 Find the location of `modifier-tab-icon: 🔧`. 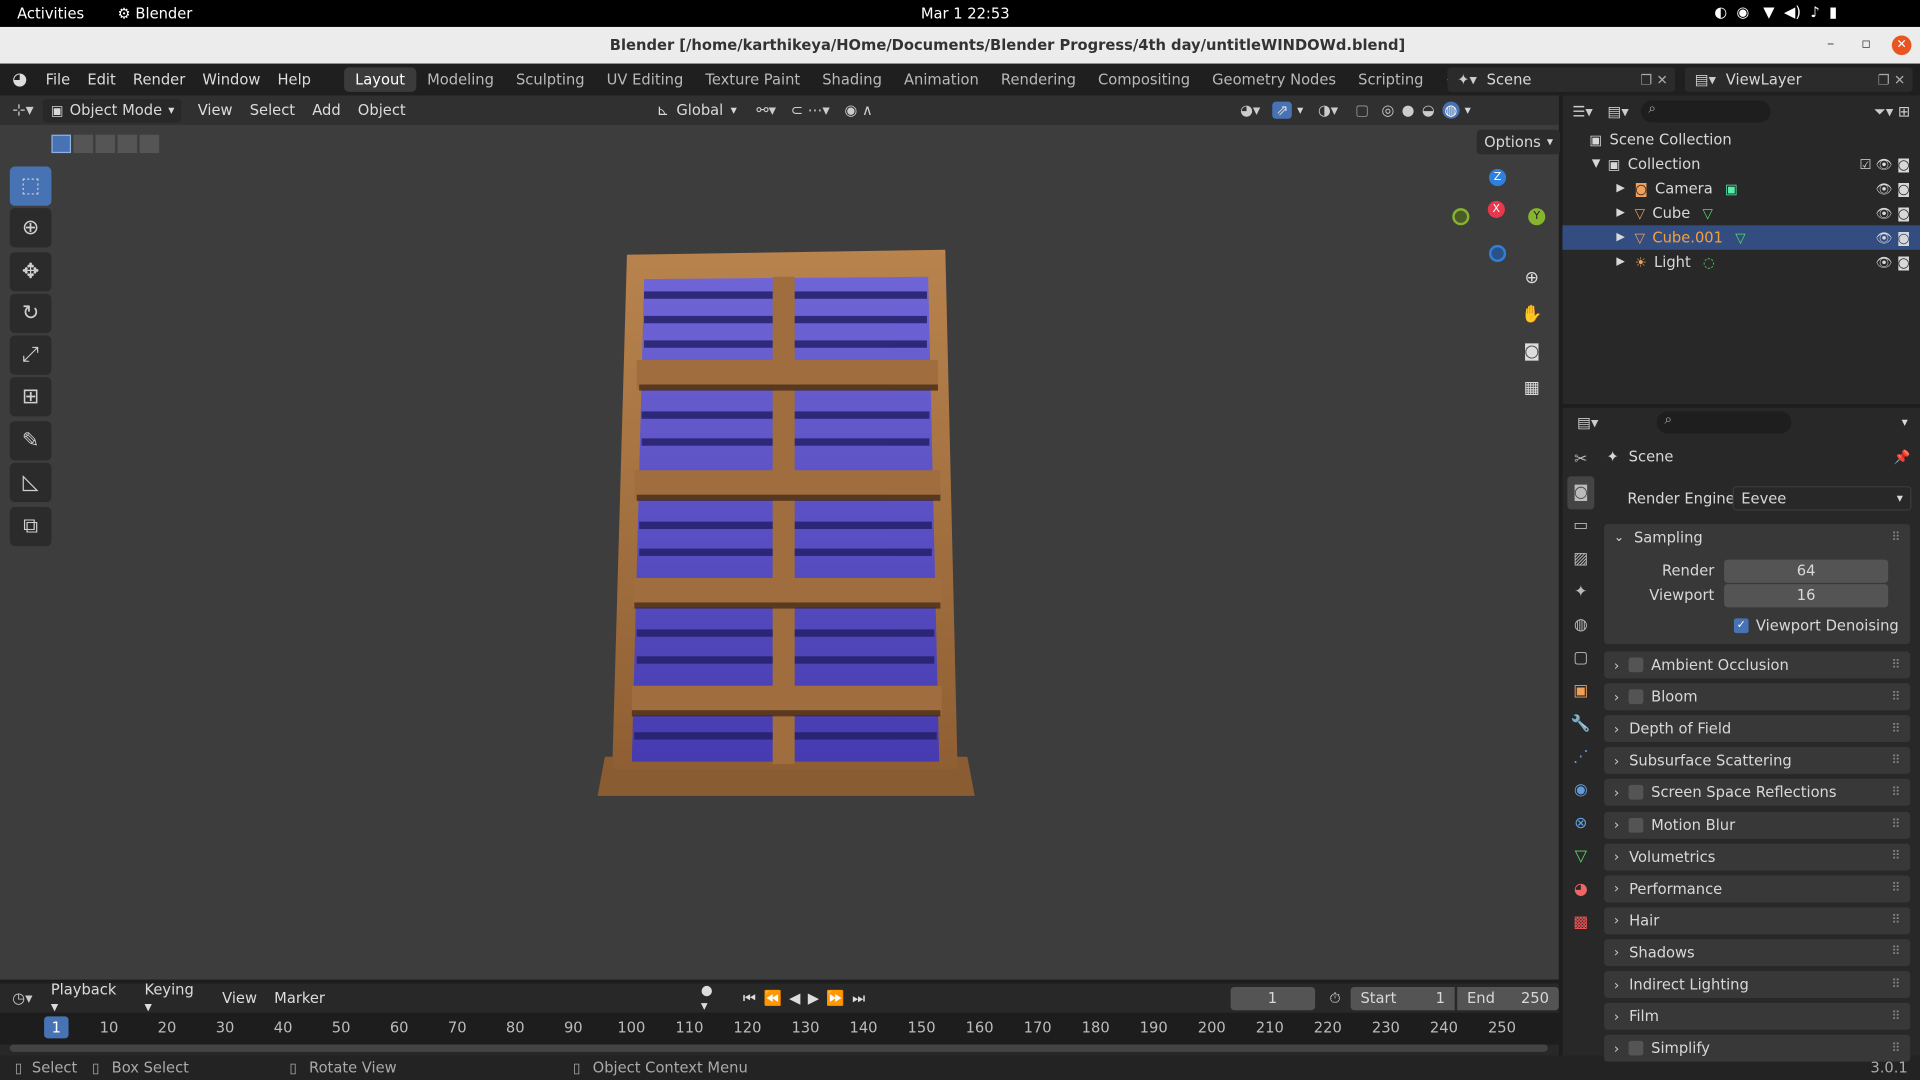

modifier-tab-icon: 🔧 is located at coordinates (1580, 724).